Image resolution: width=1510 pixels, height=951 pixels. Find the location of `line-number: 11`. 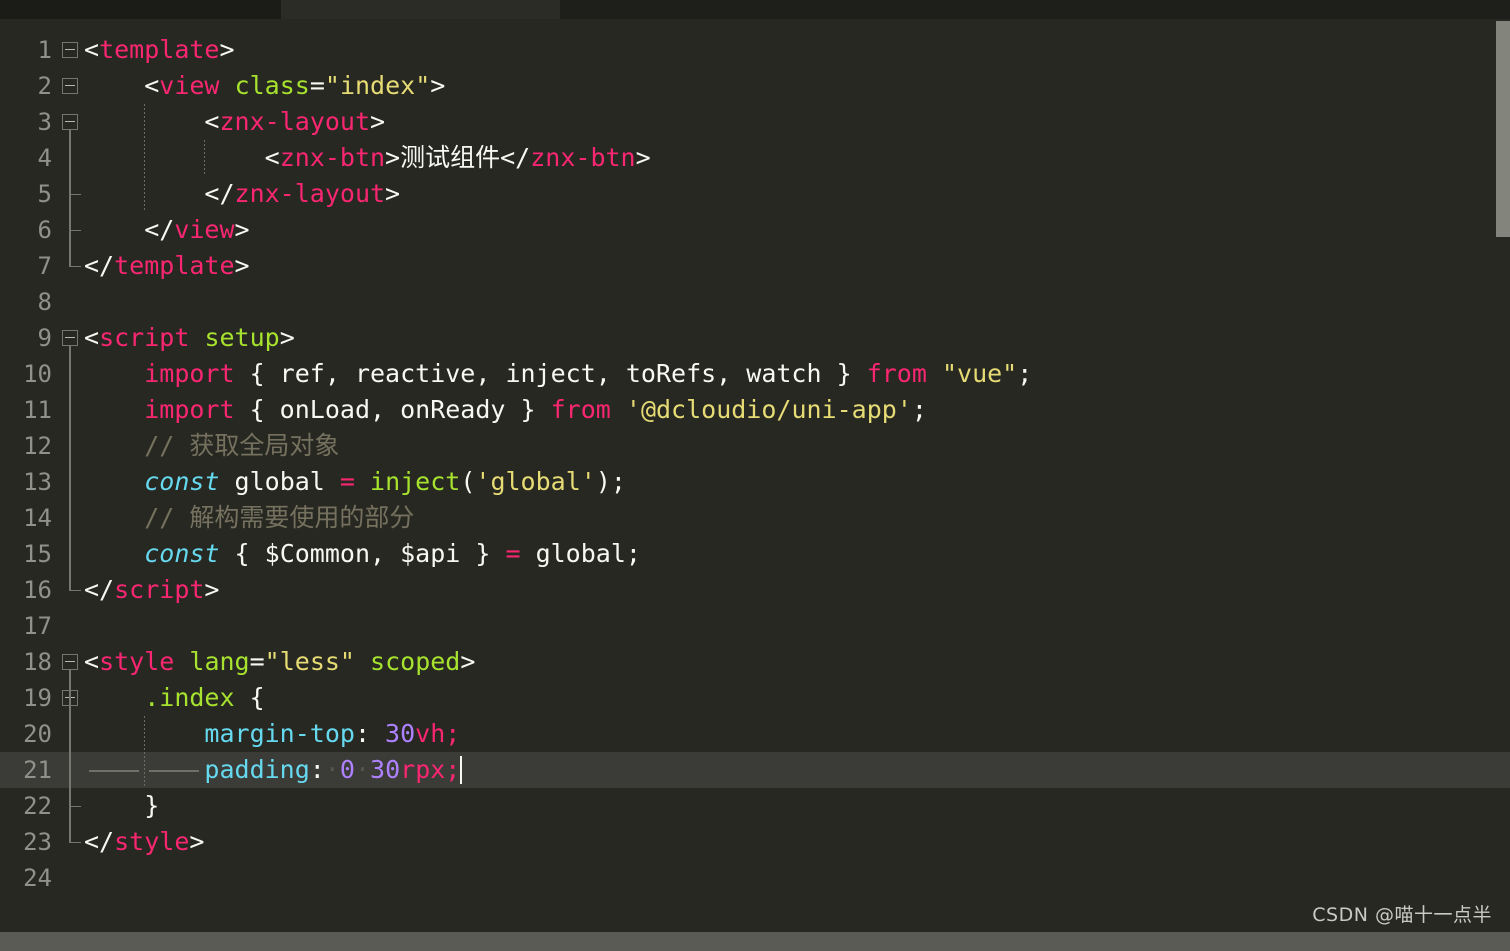

line-number: 11 is located at coordinates (37, 410).